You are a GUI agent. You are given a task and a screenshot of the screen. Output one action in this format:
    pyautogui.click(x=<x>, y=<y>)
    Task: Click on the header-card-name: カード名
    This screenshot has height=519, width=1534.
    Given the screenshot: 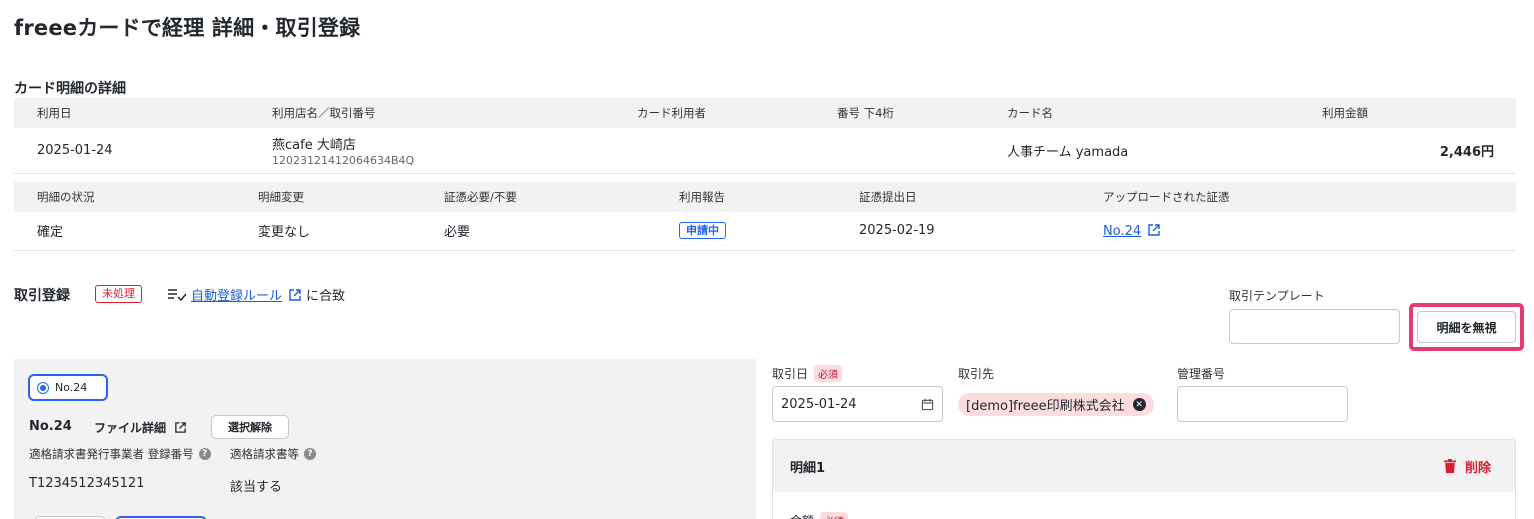 What is the action you would take?
    pyautogui.click(x=1141, y=113)
    